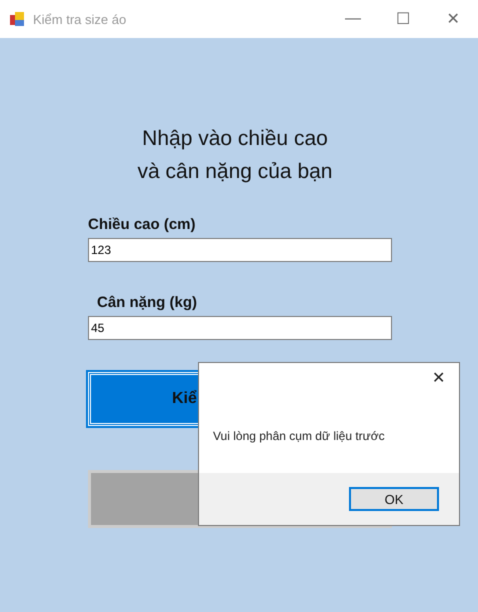 Image resolution: width=478 pixels, height=612 pixels. I want to click on field-label: Chiều cao (cm), so click(142, 225).